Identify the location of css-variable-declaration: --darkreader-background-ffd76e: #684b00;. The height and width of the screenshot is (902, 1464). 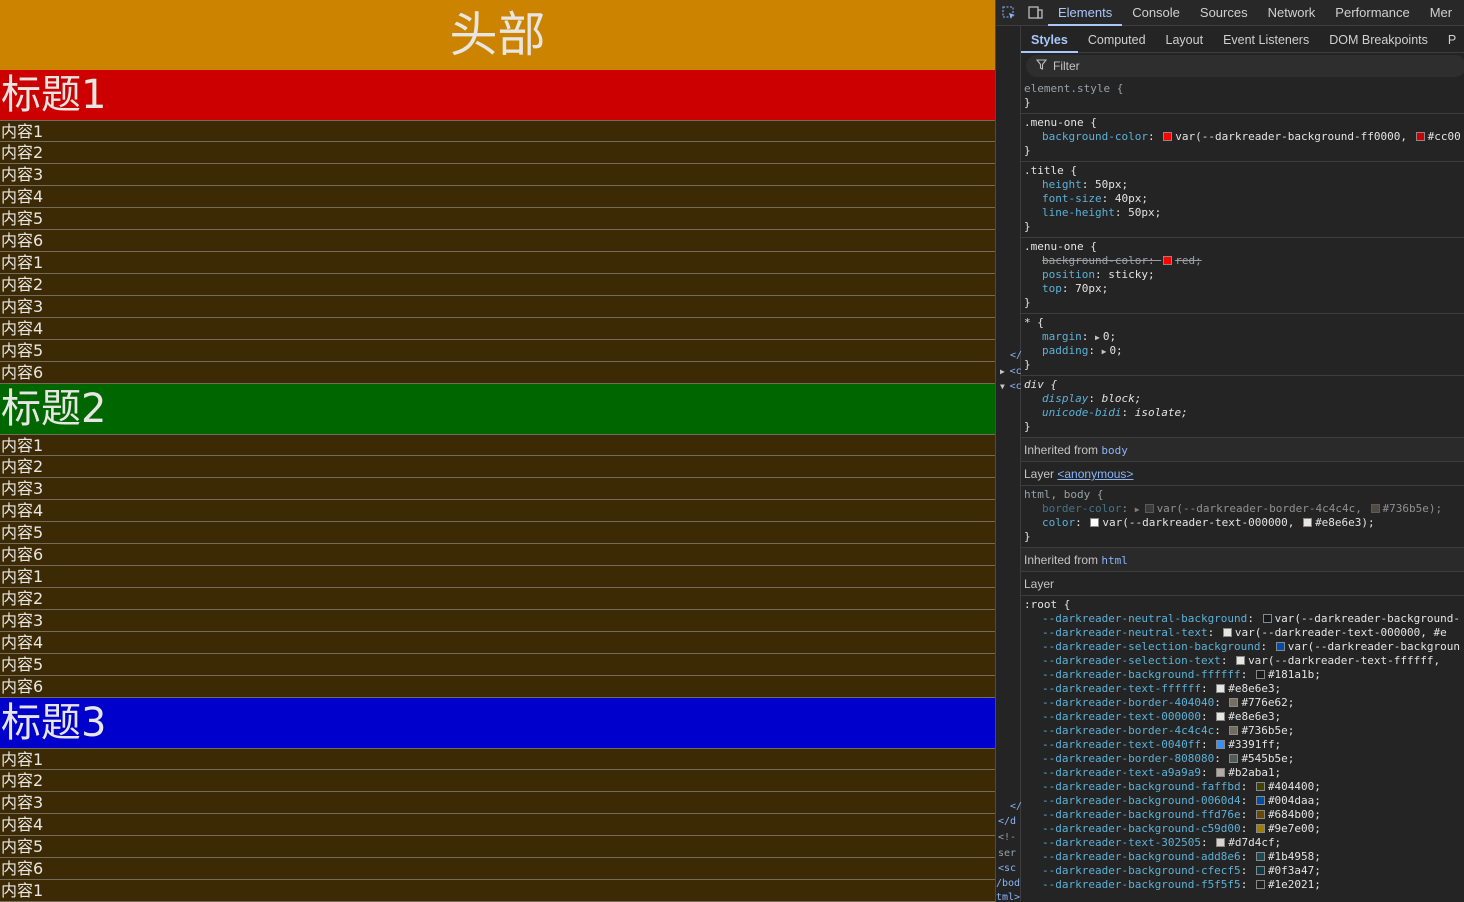
(1244, 815).